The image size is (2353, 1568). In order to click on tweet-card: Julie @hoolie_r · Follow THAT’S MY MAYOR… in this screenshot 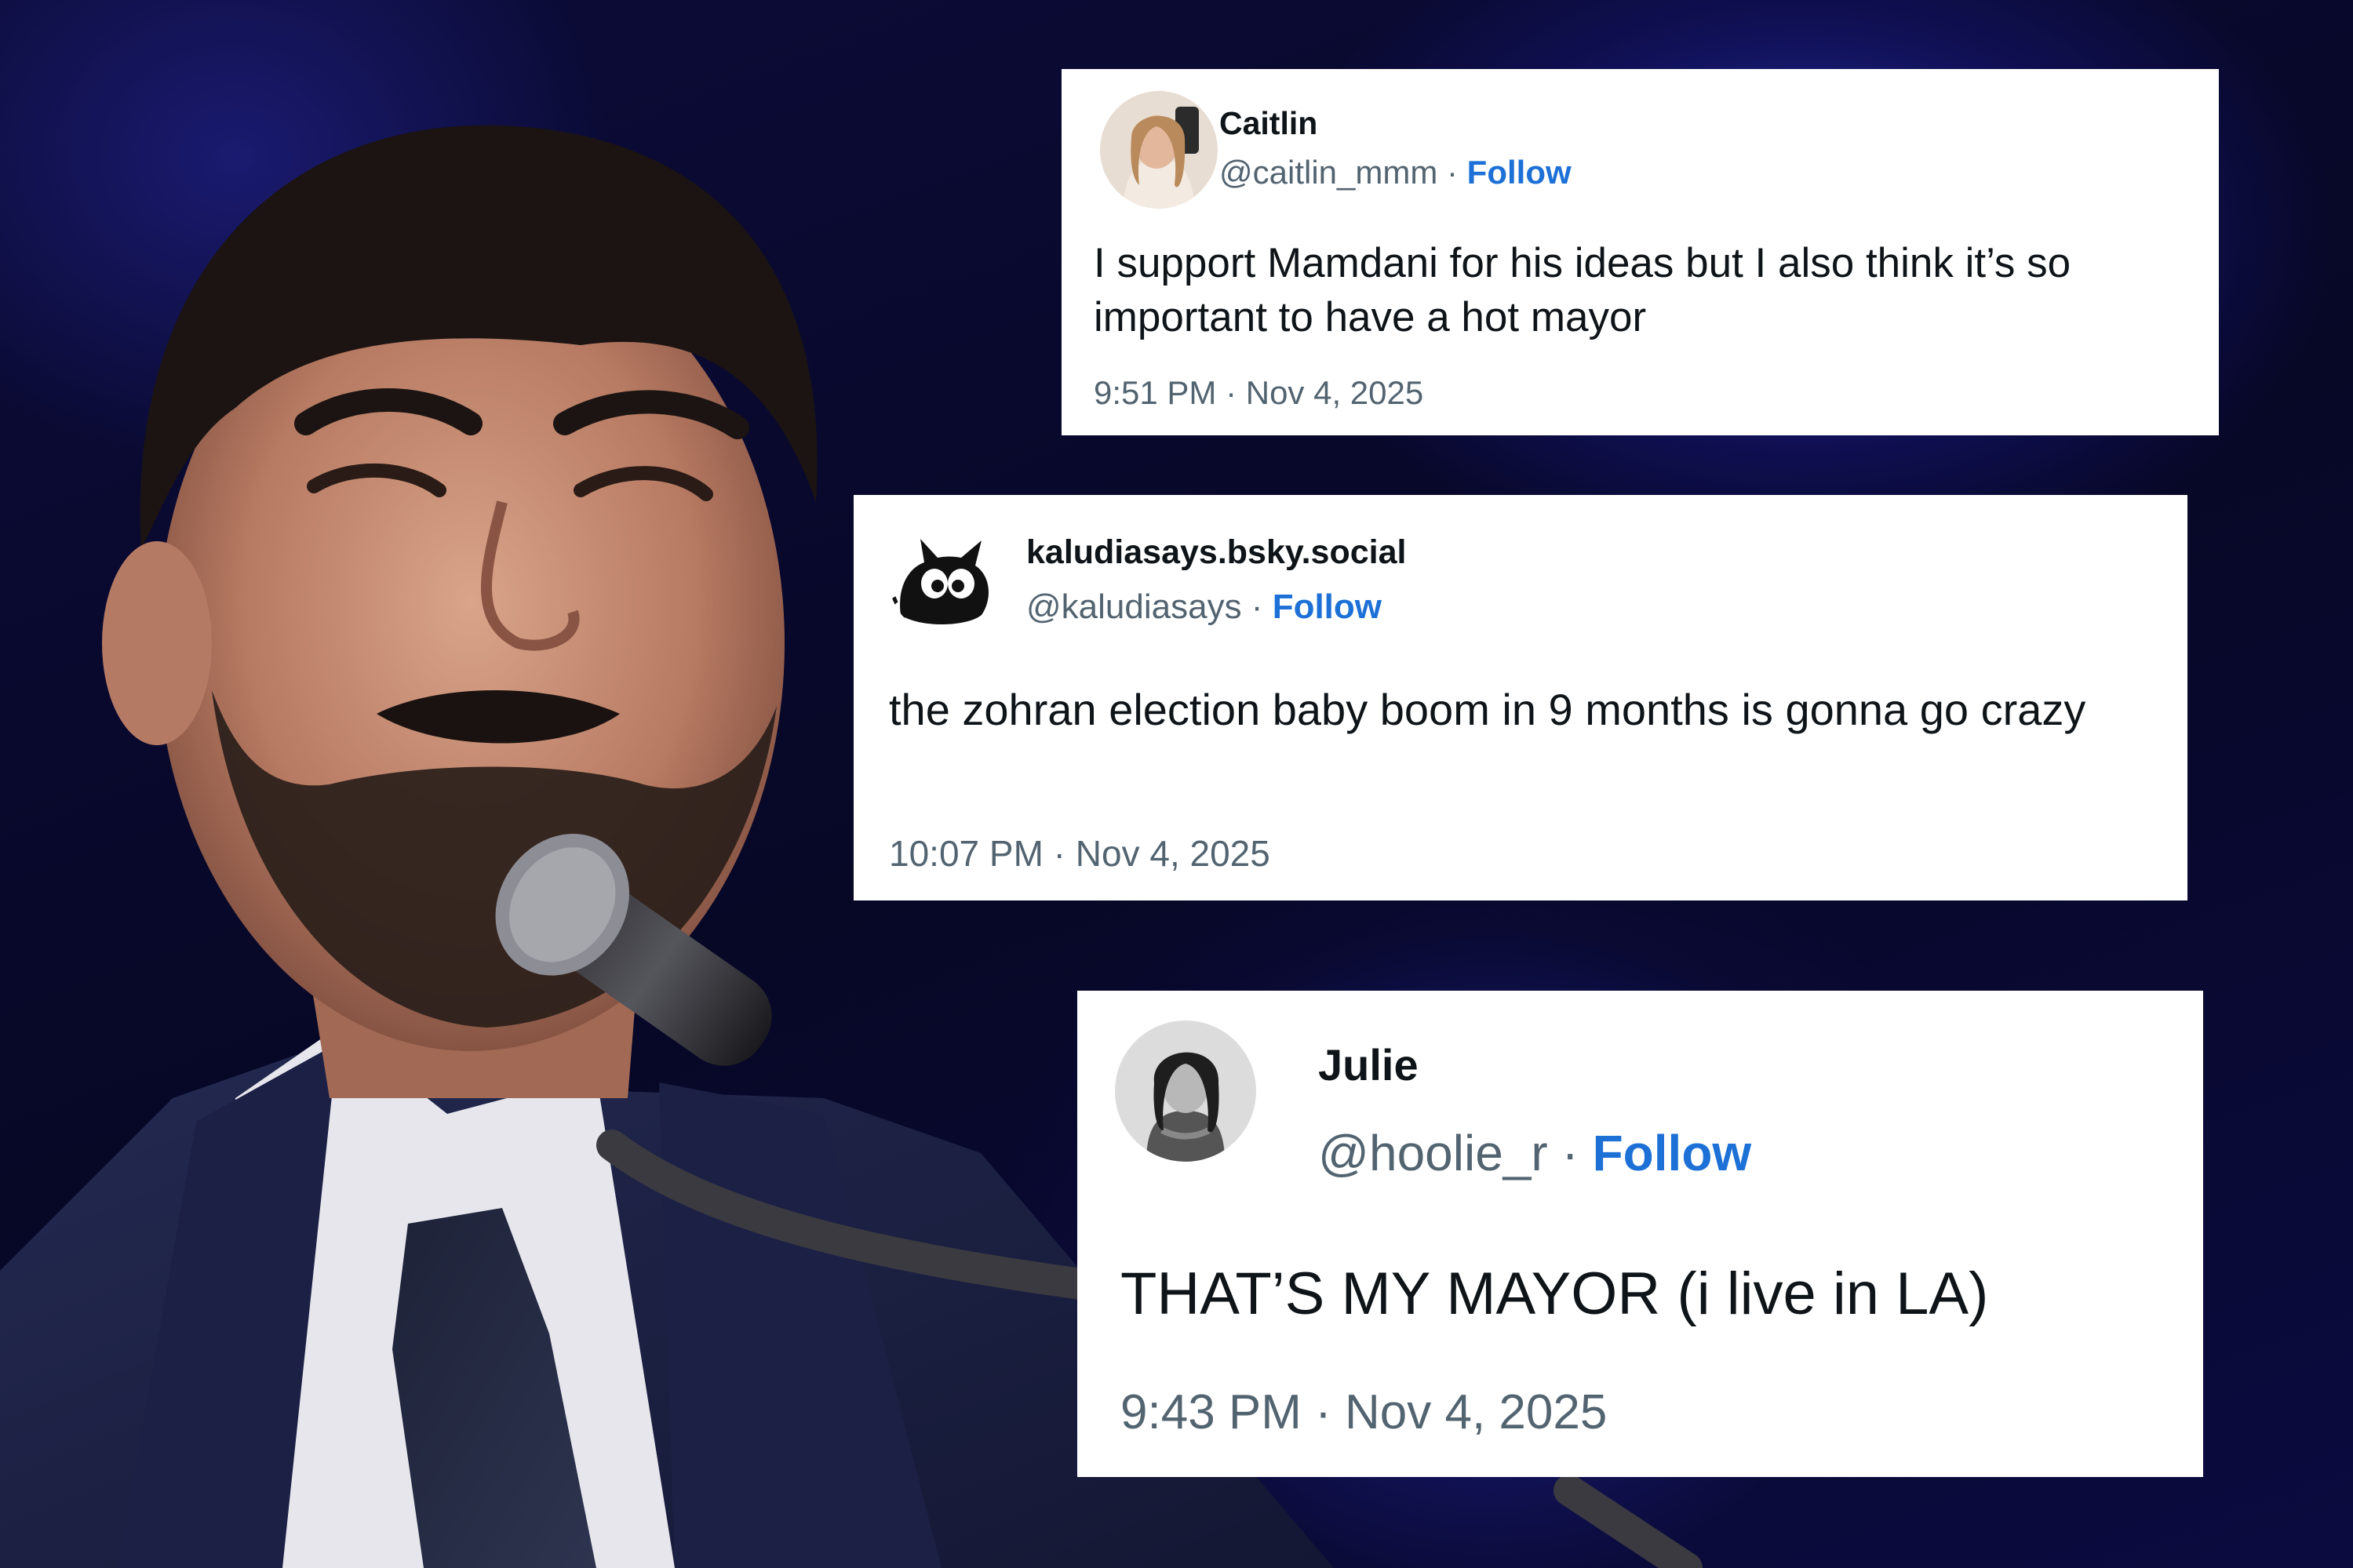, I will do `click(1640, 1234)`.